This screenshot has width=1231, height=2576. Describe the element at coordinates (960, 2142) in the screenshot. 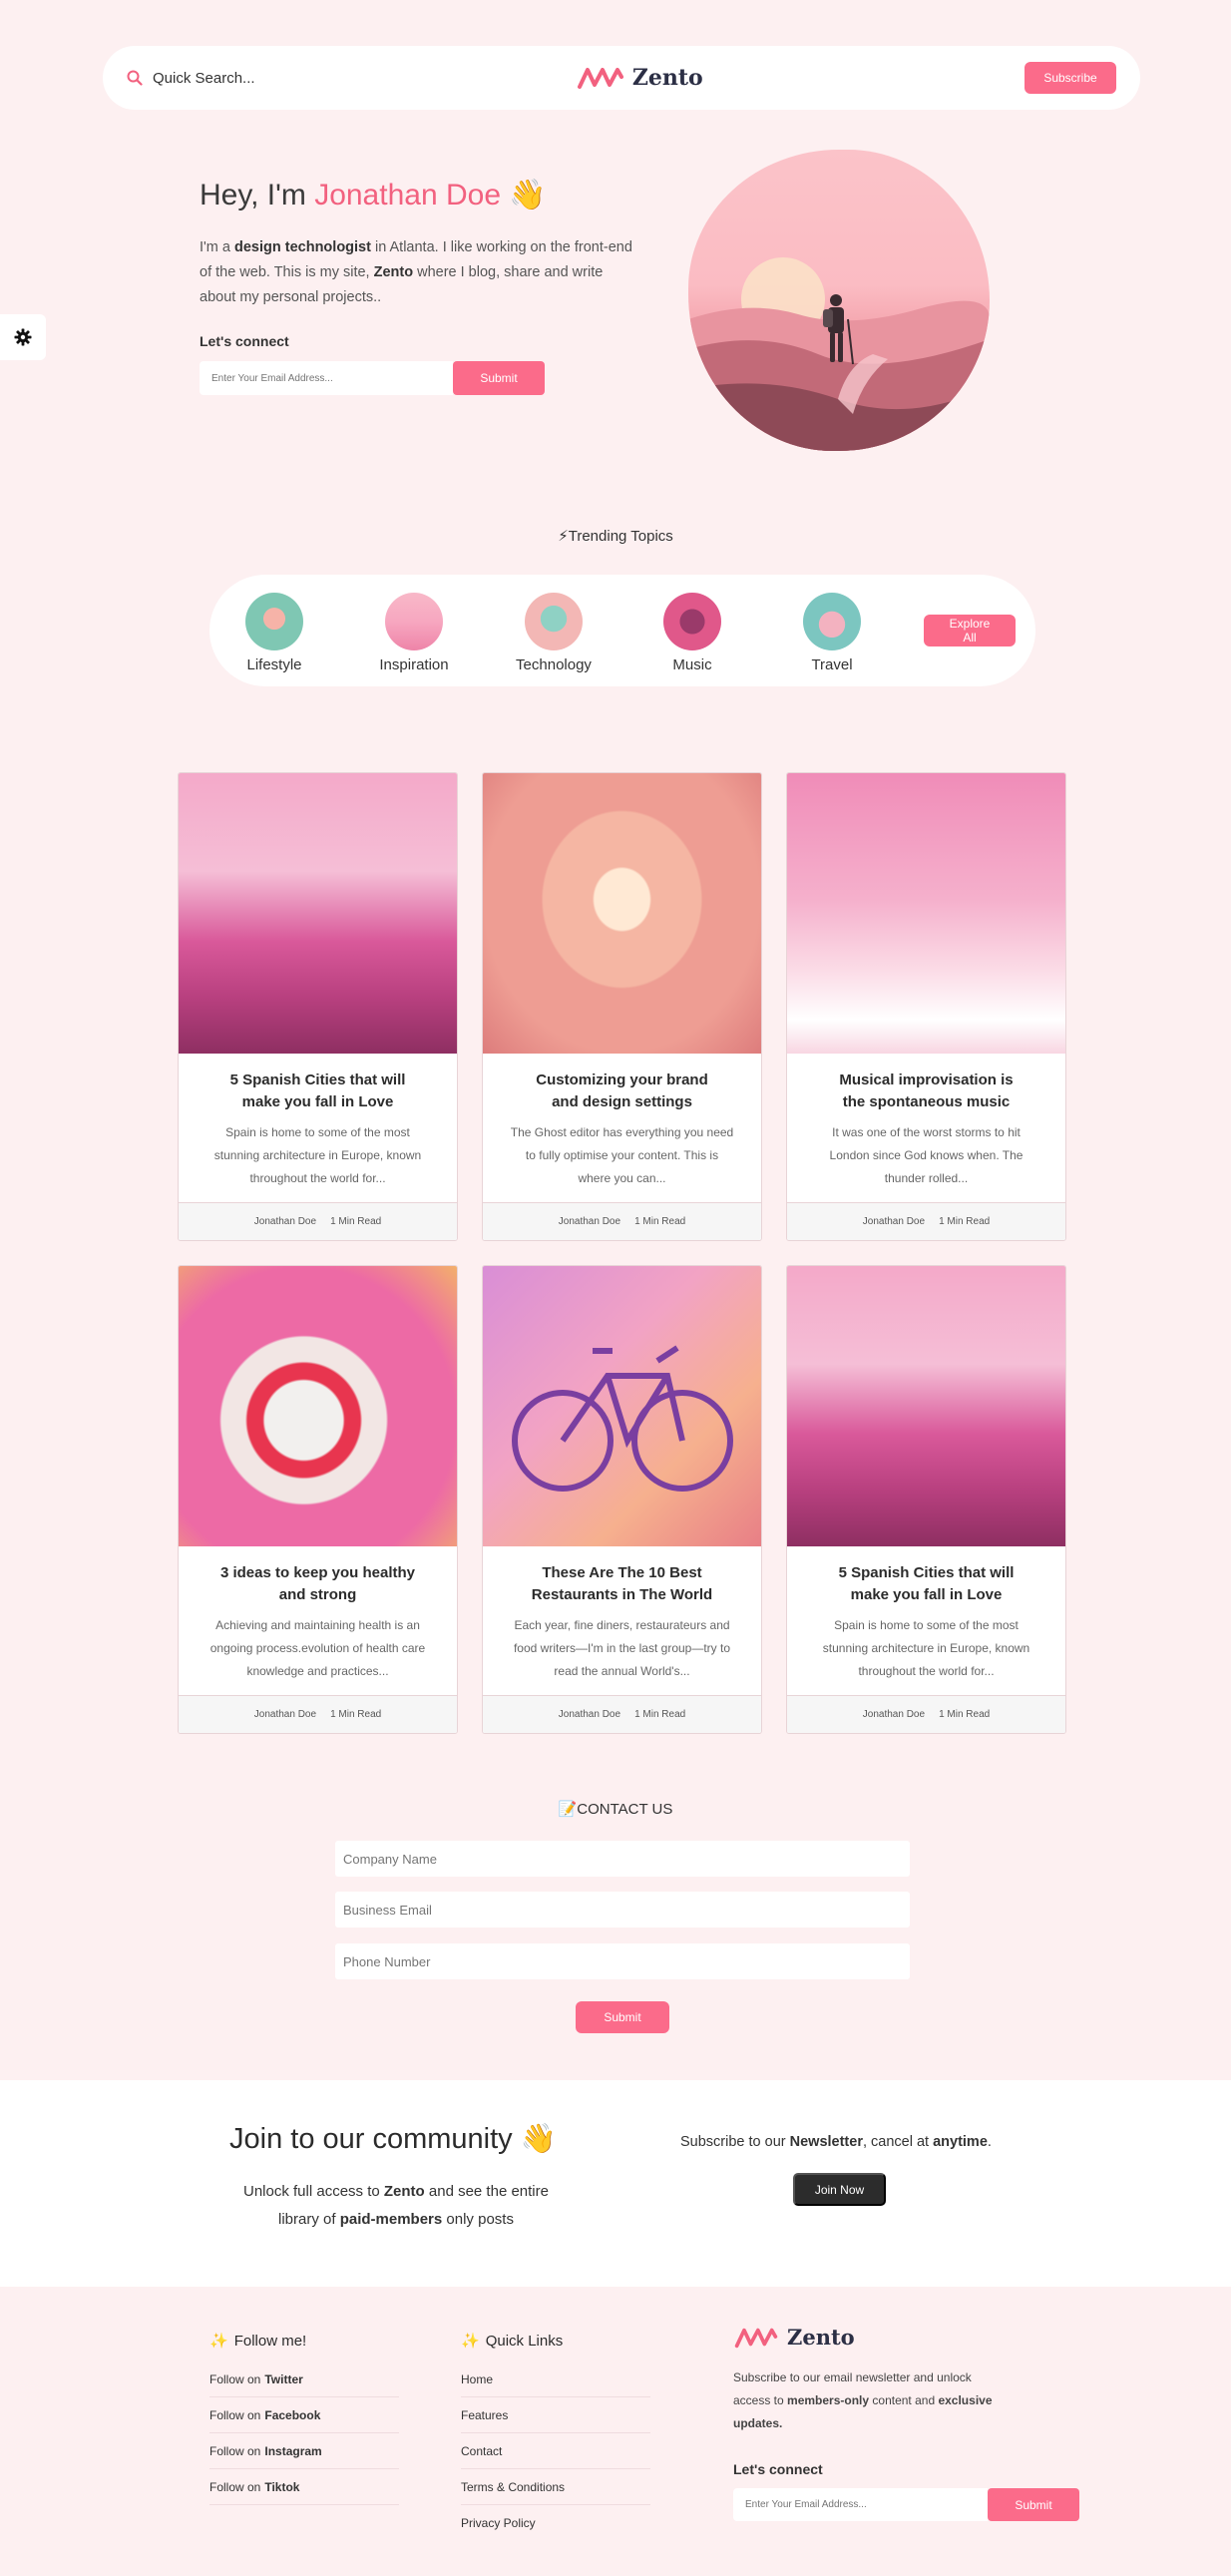

I see `newsletter-note-bold: anytime` at that location.